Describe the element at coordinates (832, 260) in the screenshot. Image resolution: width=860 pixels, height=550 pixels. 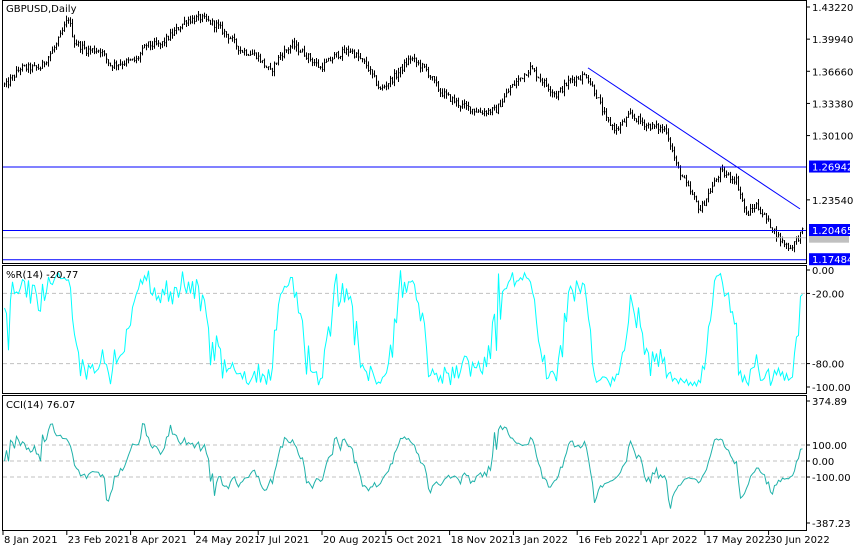
I see `level-price-label: 1.17484` at that location.